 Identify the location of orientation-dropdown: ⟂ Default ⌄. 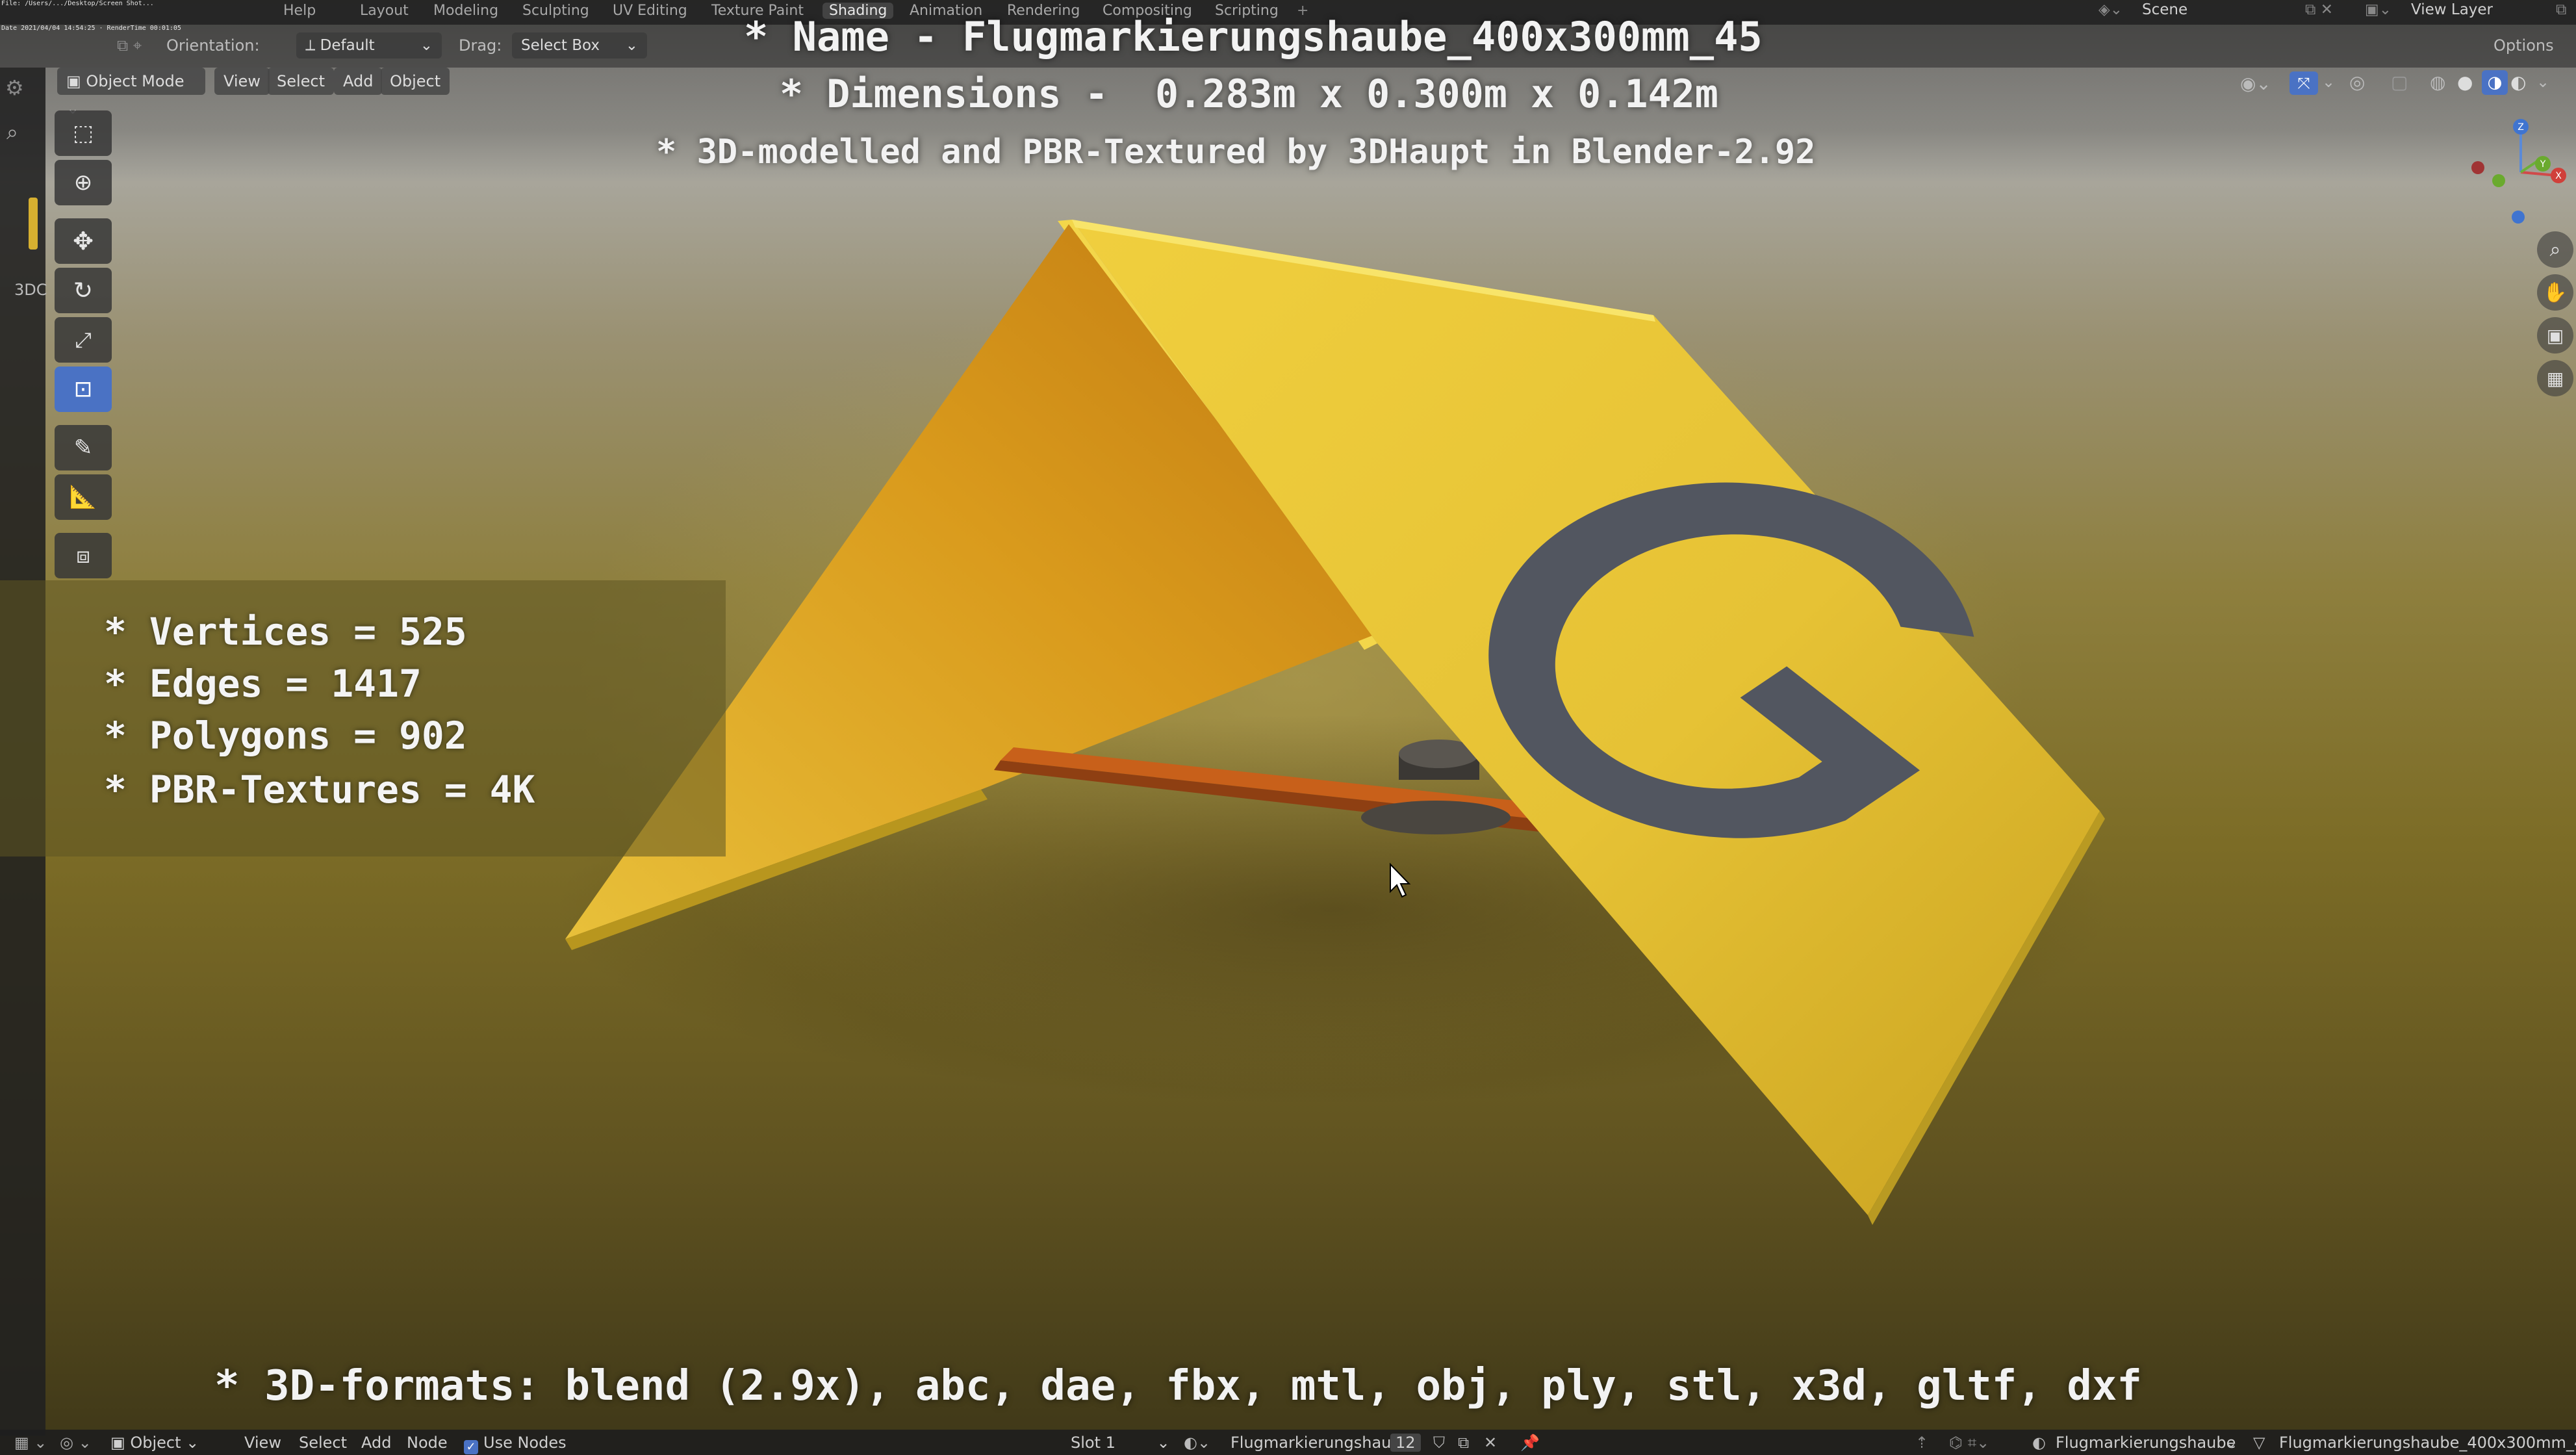
(369, 45).